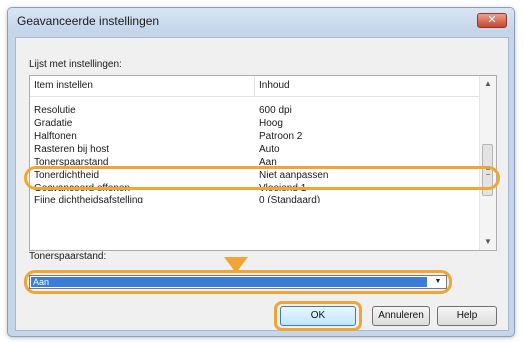 This screenshot has height=343, width=524. What do you see at coordinates (271, 123) in the screenshot?
I see `row-value: Hoog` at bounding box center [271, 123].